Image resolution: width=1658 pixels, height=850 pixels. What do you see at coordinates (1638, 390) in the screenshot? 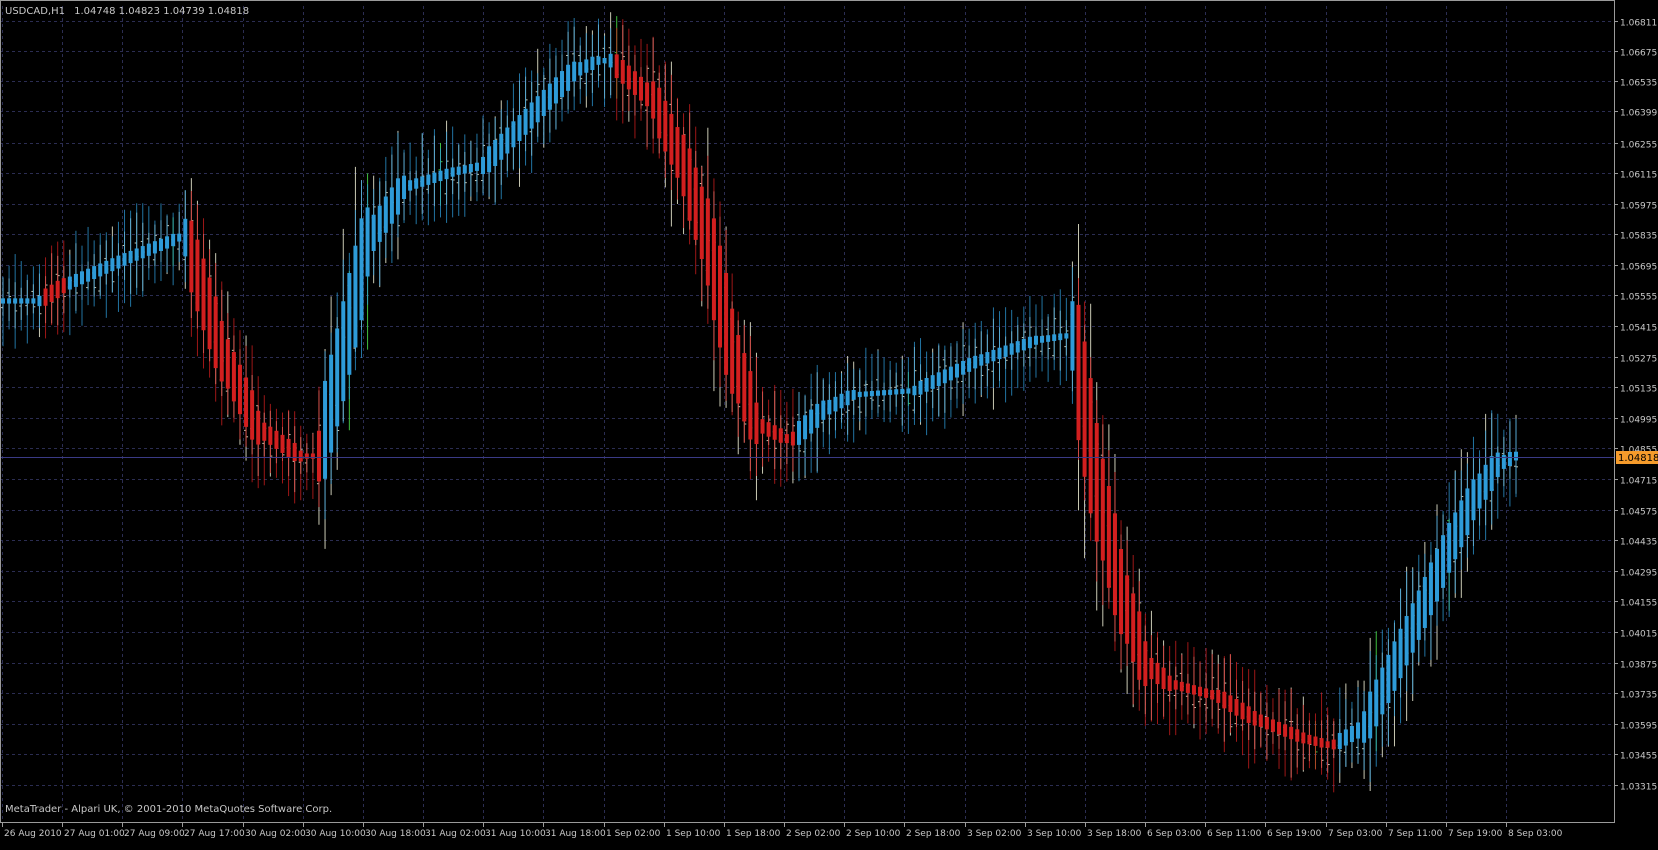
I see `price-tick-label: 1.05135` at bounding box center [1638, 390].